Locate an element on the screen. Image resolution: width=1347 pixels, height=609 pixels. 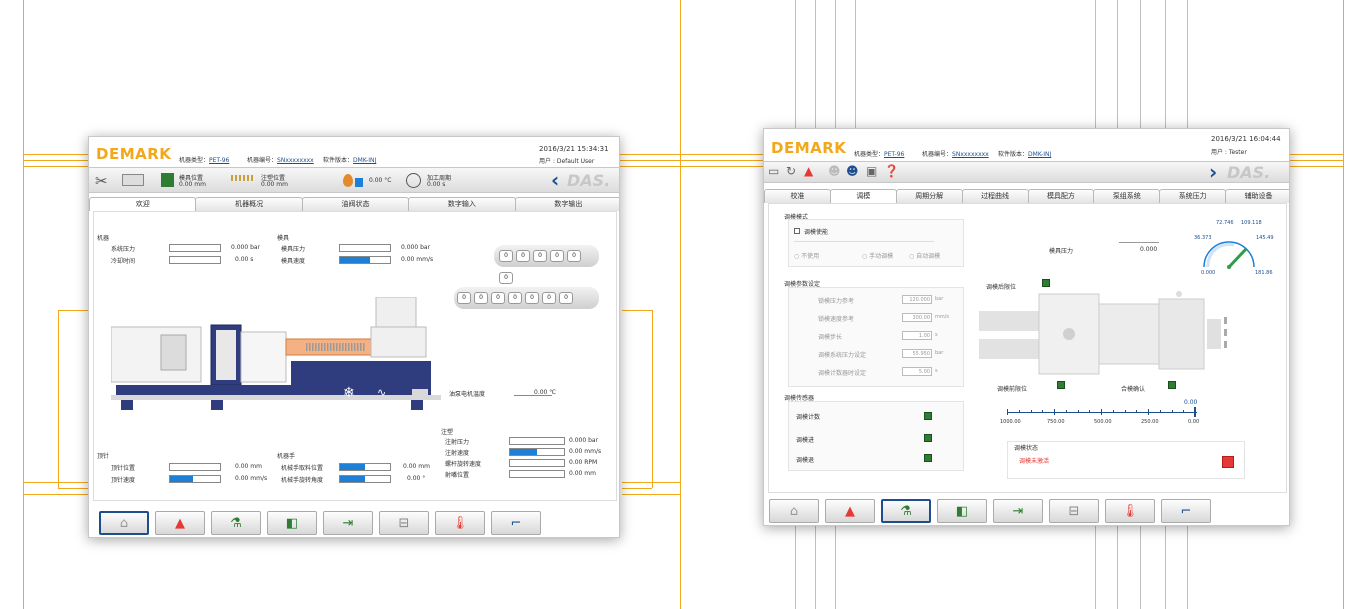
user-login-icon: ☻ is located at coordinates (852, 171).